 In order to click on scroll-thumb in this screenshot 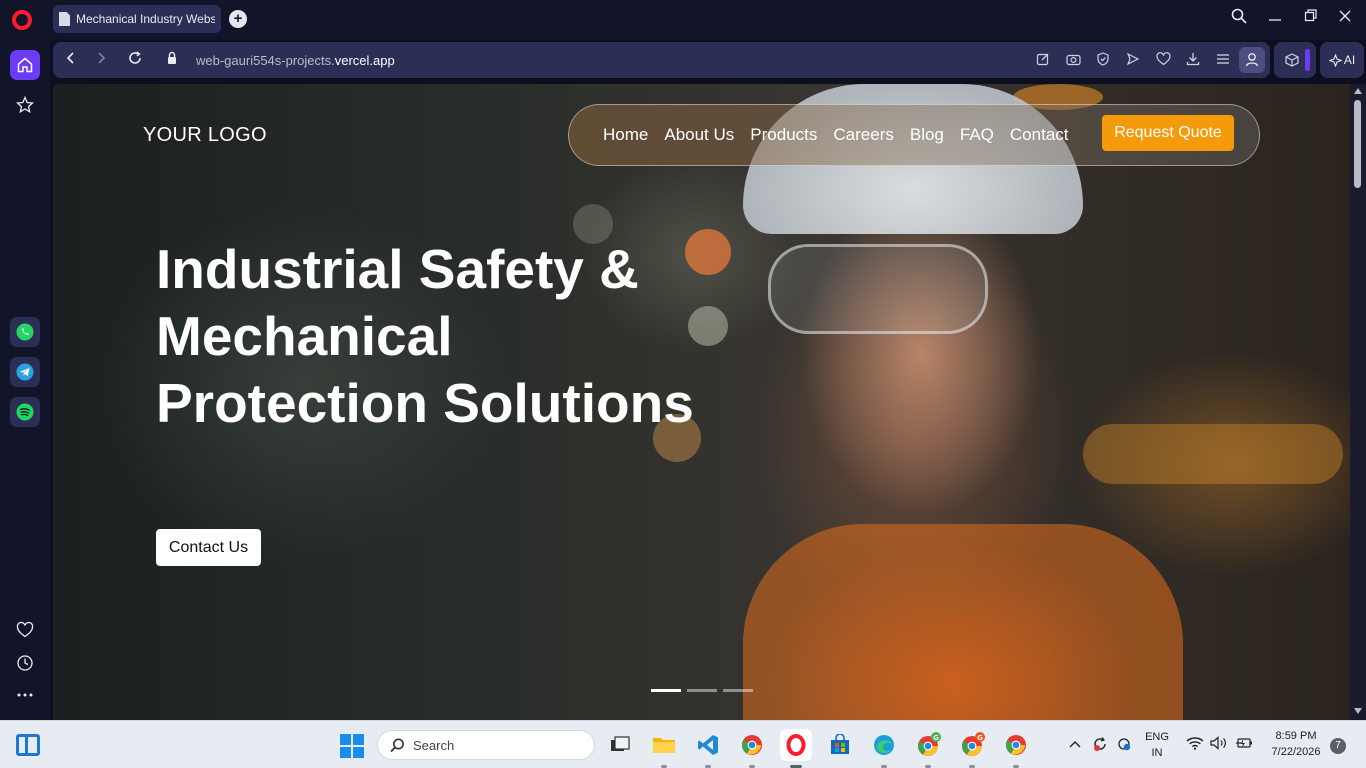, I will do `click(1357, 144)`.